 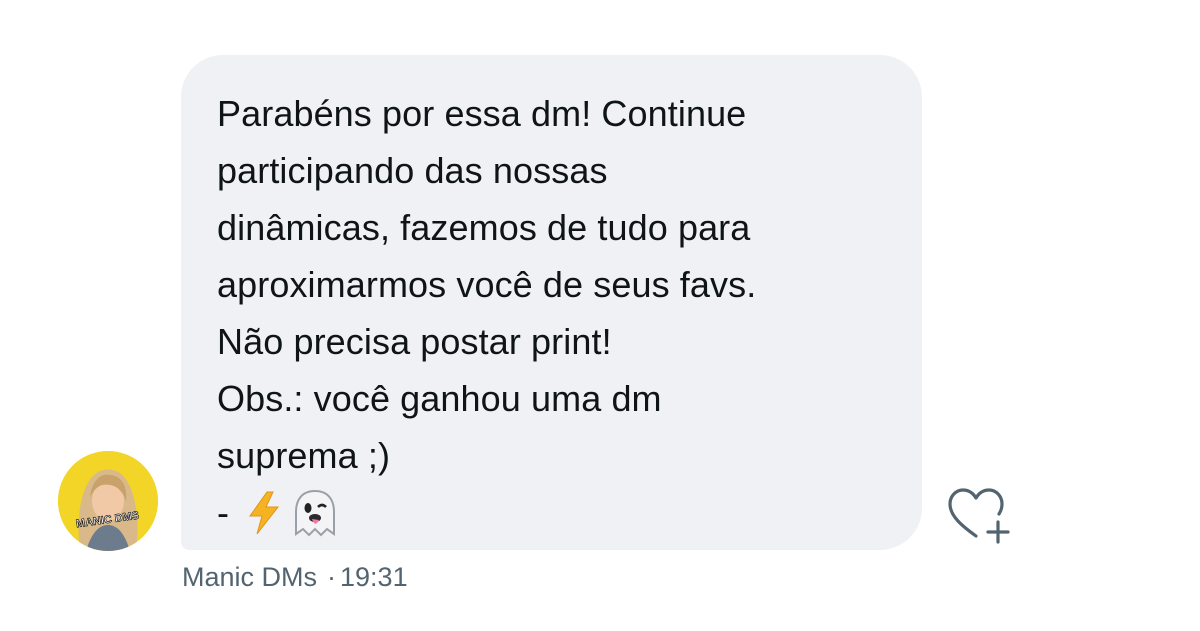 I want to click on heart-plus-icon, so click(x=979, y=516).